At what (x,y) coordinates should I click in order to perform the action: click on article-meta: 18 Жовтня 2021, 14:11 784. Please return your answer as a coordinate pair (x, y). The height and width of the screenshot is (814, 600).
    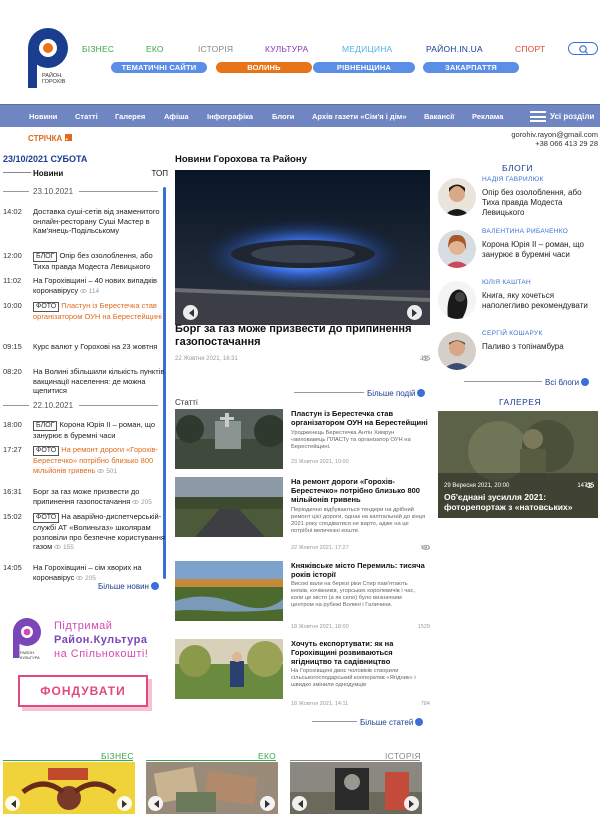
    Looking at the image, I should click on (360, 704).